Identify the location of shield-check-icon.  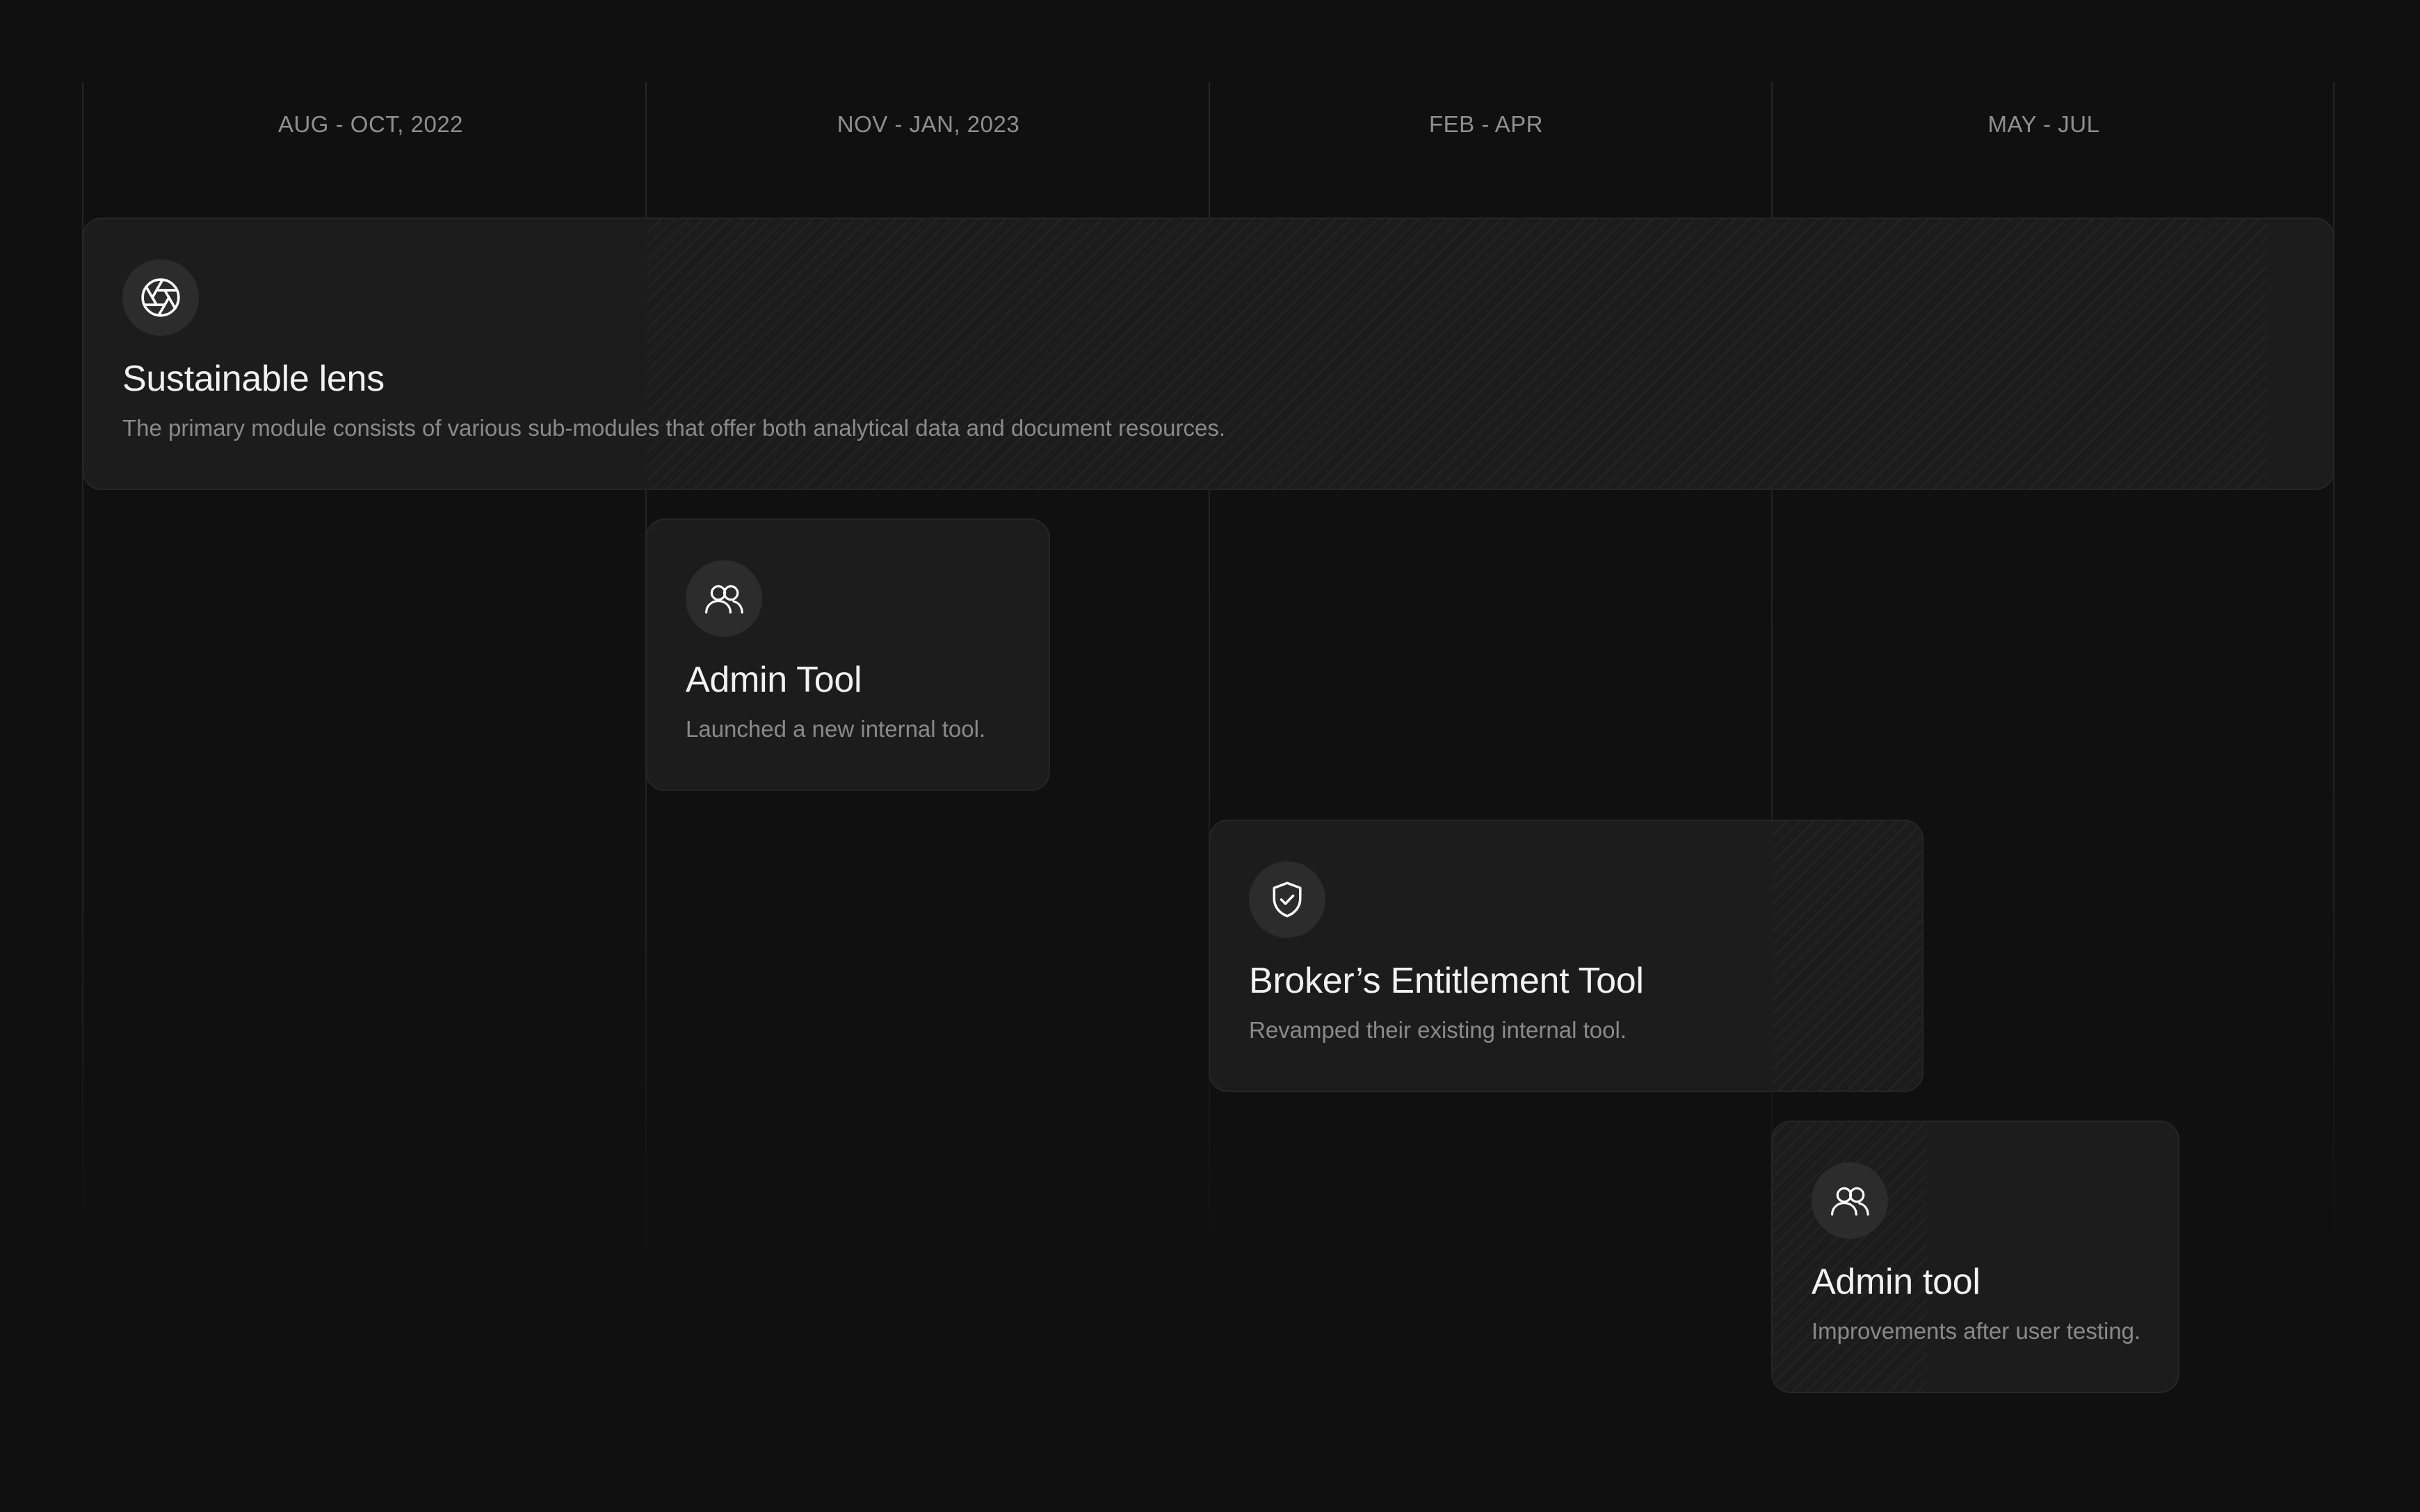
(1287, 899).